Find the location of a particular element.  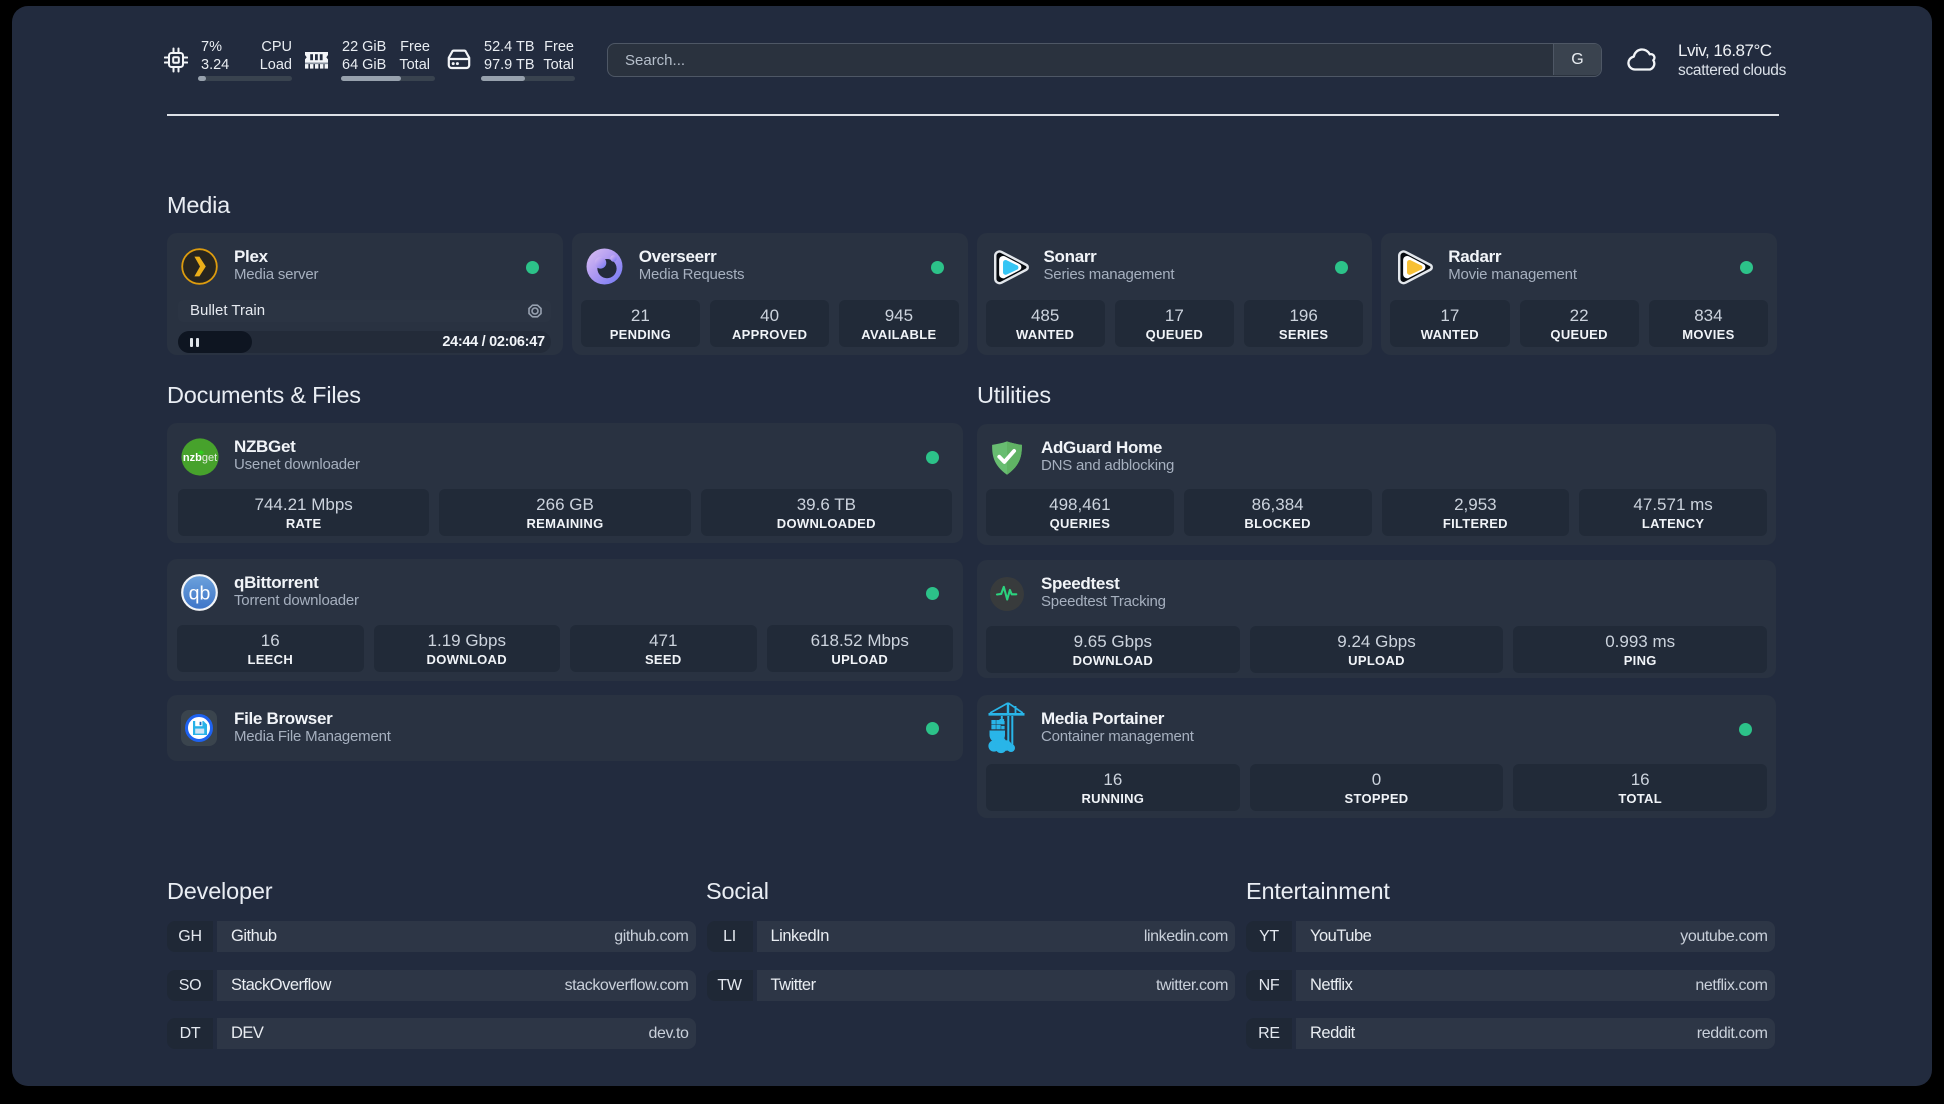

svg-text: qb is located at coordinates (200, 594).